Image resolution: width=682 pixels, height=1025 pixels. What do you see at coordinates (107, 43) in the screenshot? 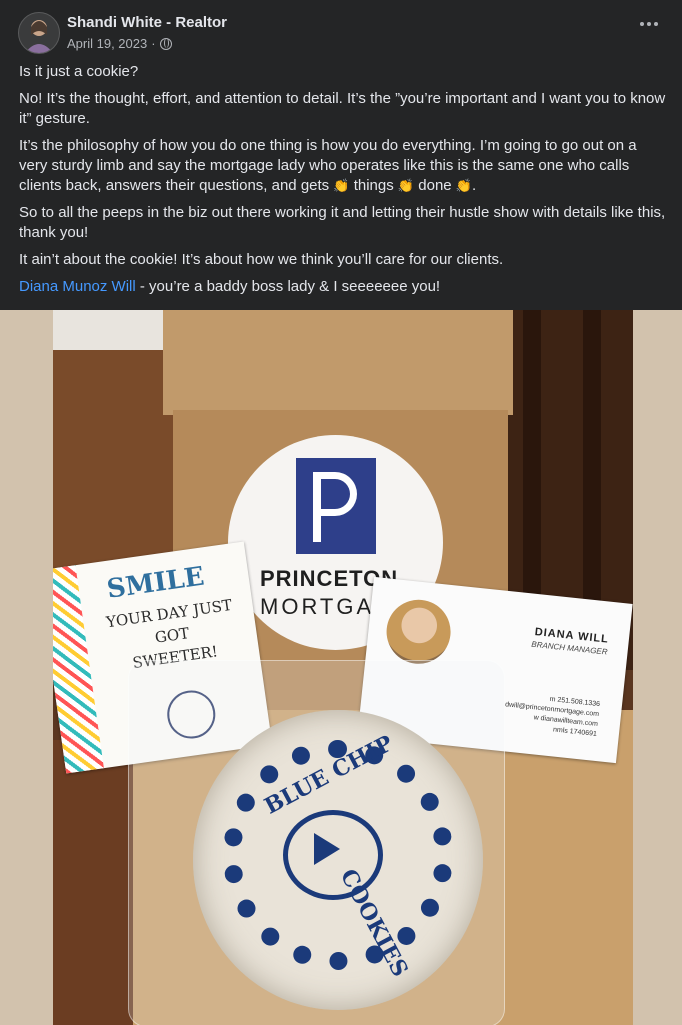
I see `post-date: April 19, 2023` at bounding box center [107, 43].